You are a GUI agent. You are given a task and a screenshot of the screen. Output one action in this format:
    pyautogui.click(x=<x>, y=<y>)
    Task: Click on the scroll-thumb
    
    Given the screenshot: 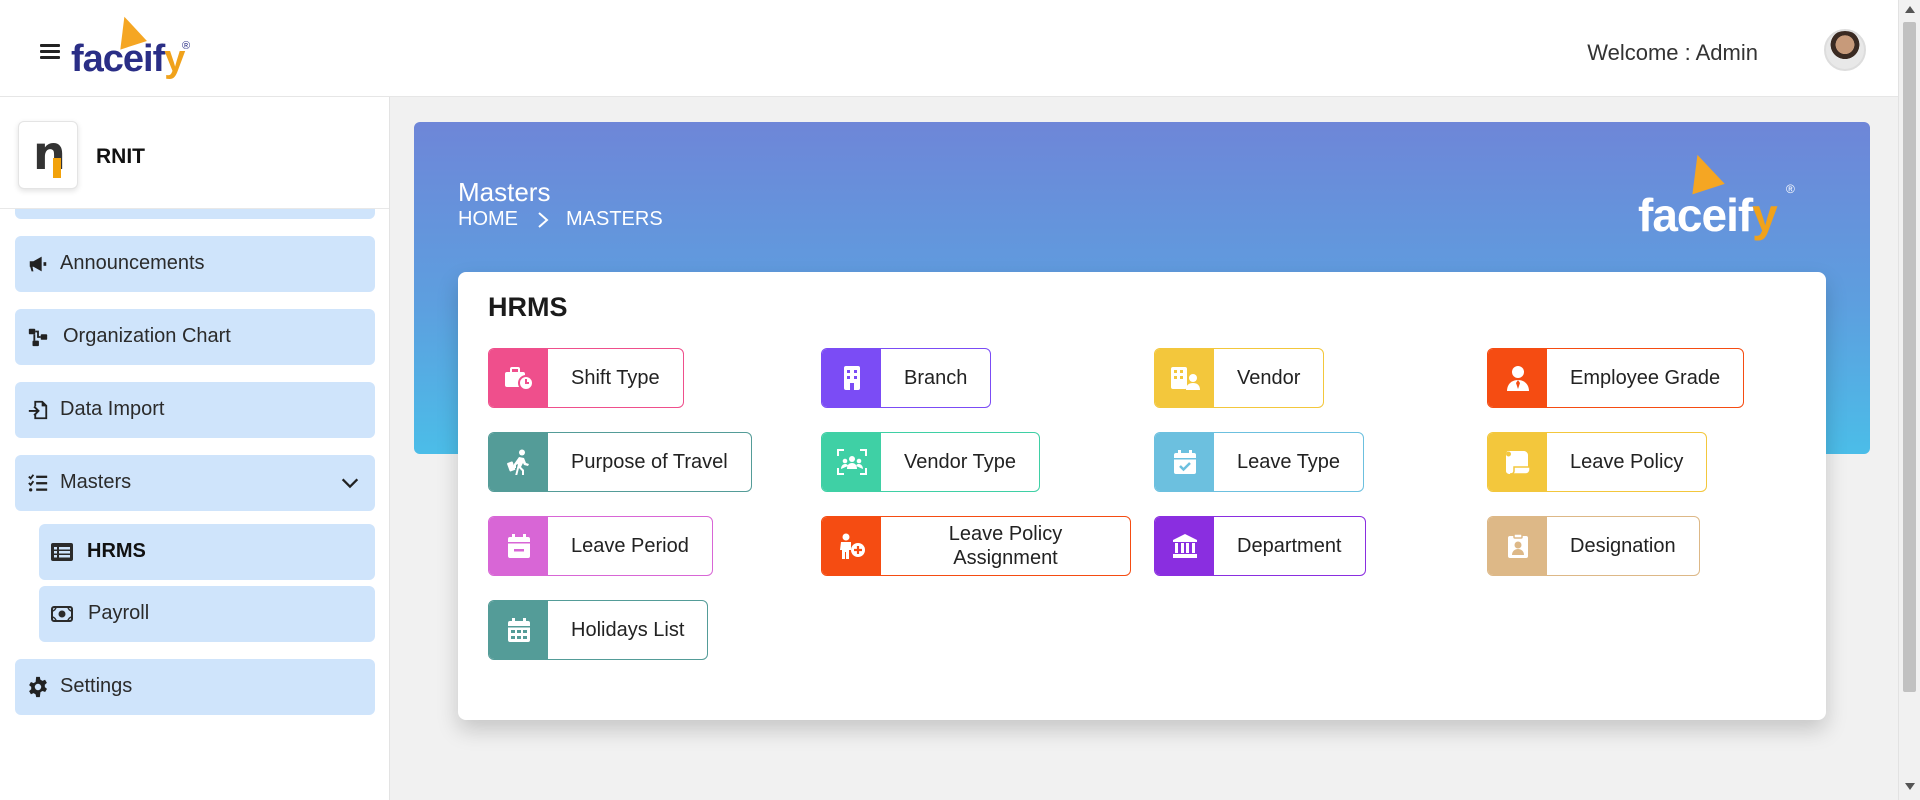 What is the action you would take?
    pyautogui.click(x=1909, y=357)
    